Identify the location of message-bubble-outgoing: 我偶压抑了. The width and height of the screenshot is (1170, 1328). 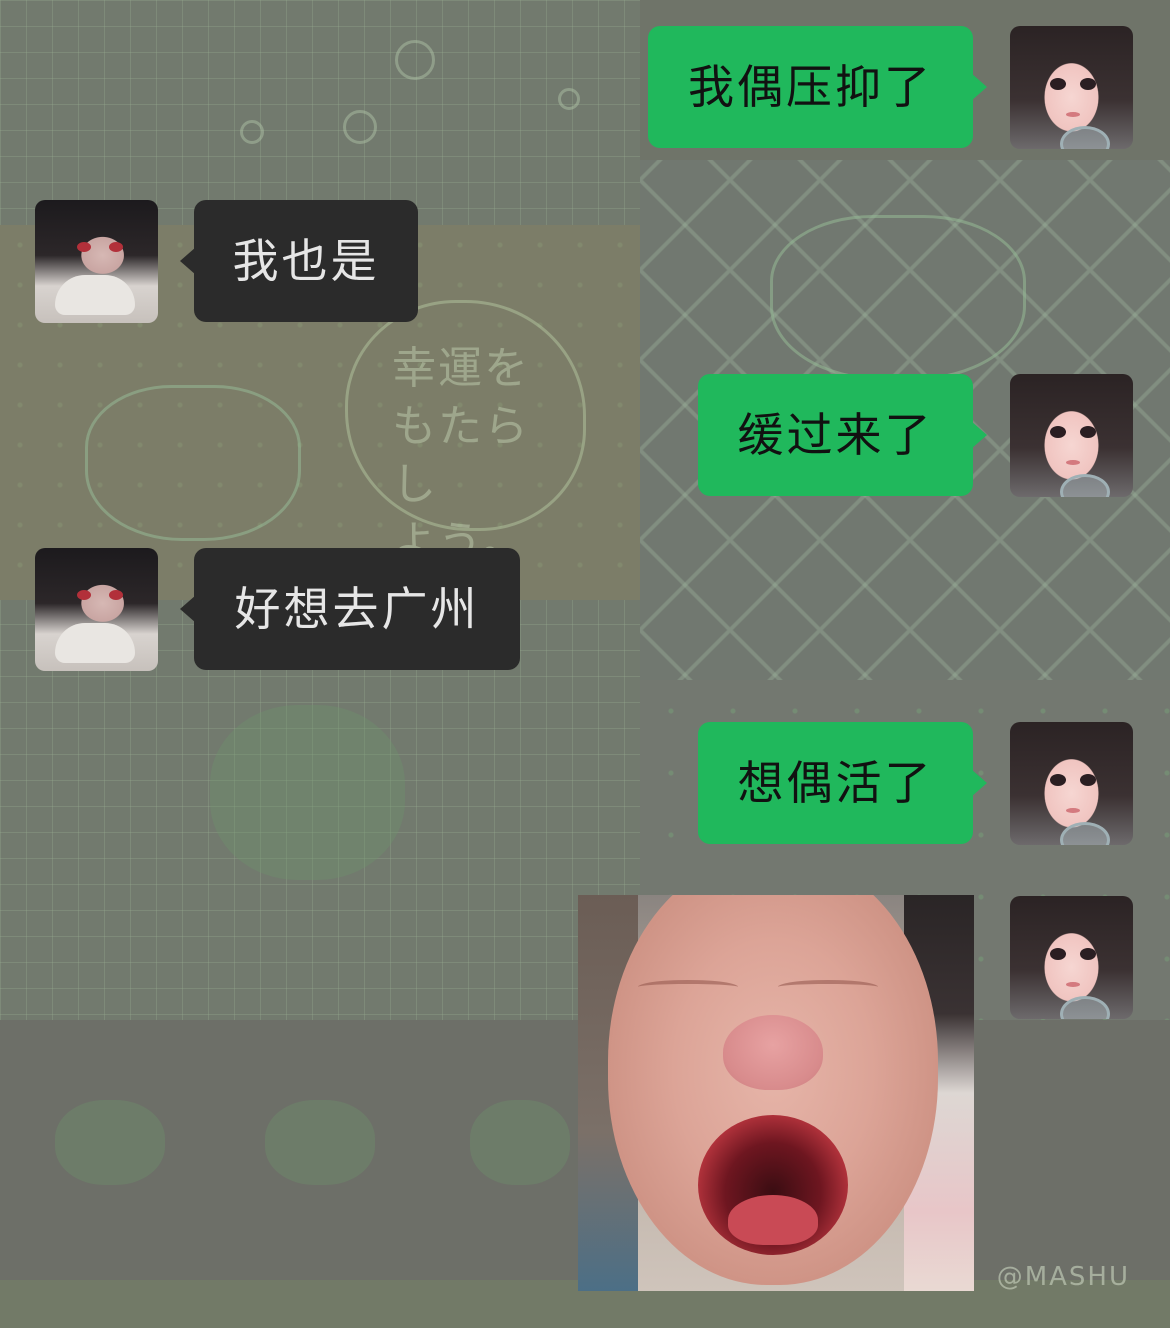
(817, 87).